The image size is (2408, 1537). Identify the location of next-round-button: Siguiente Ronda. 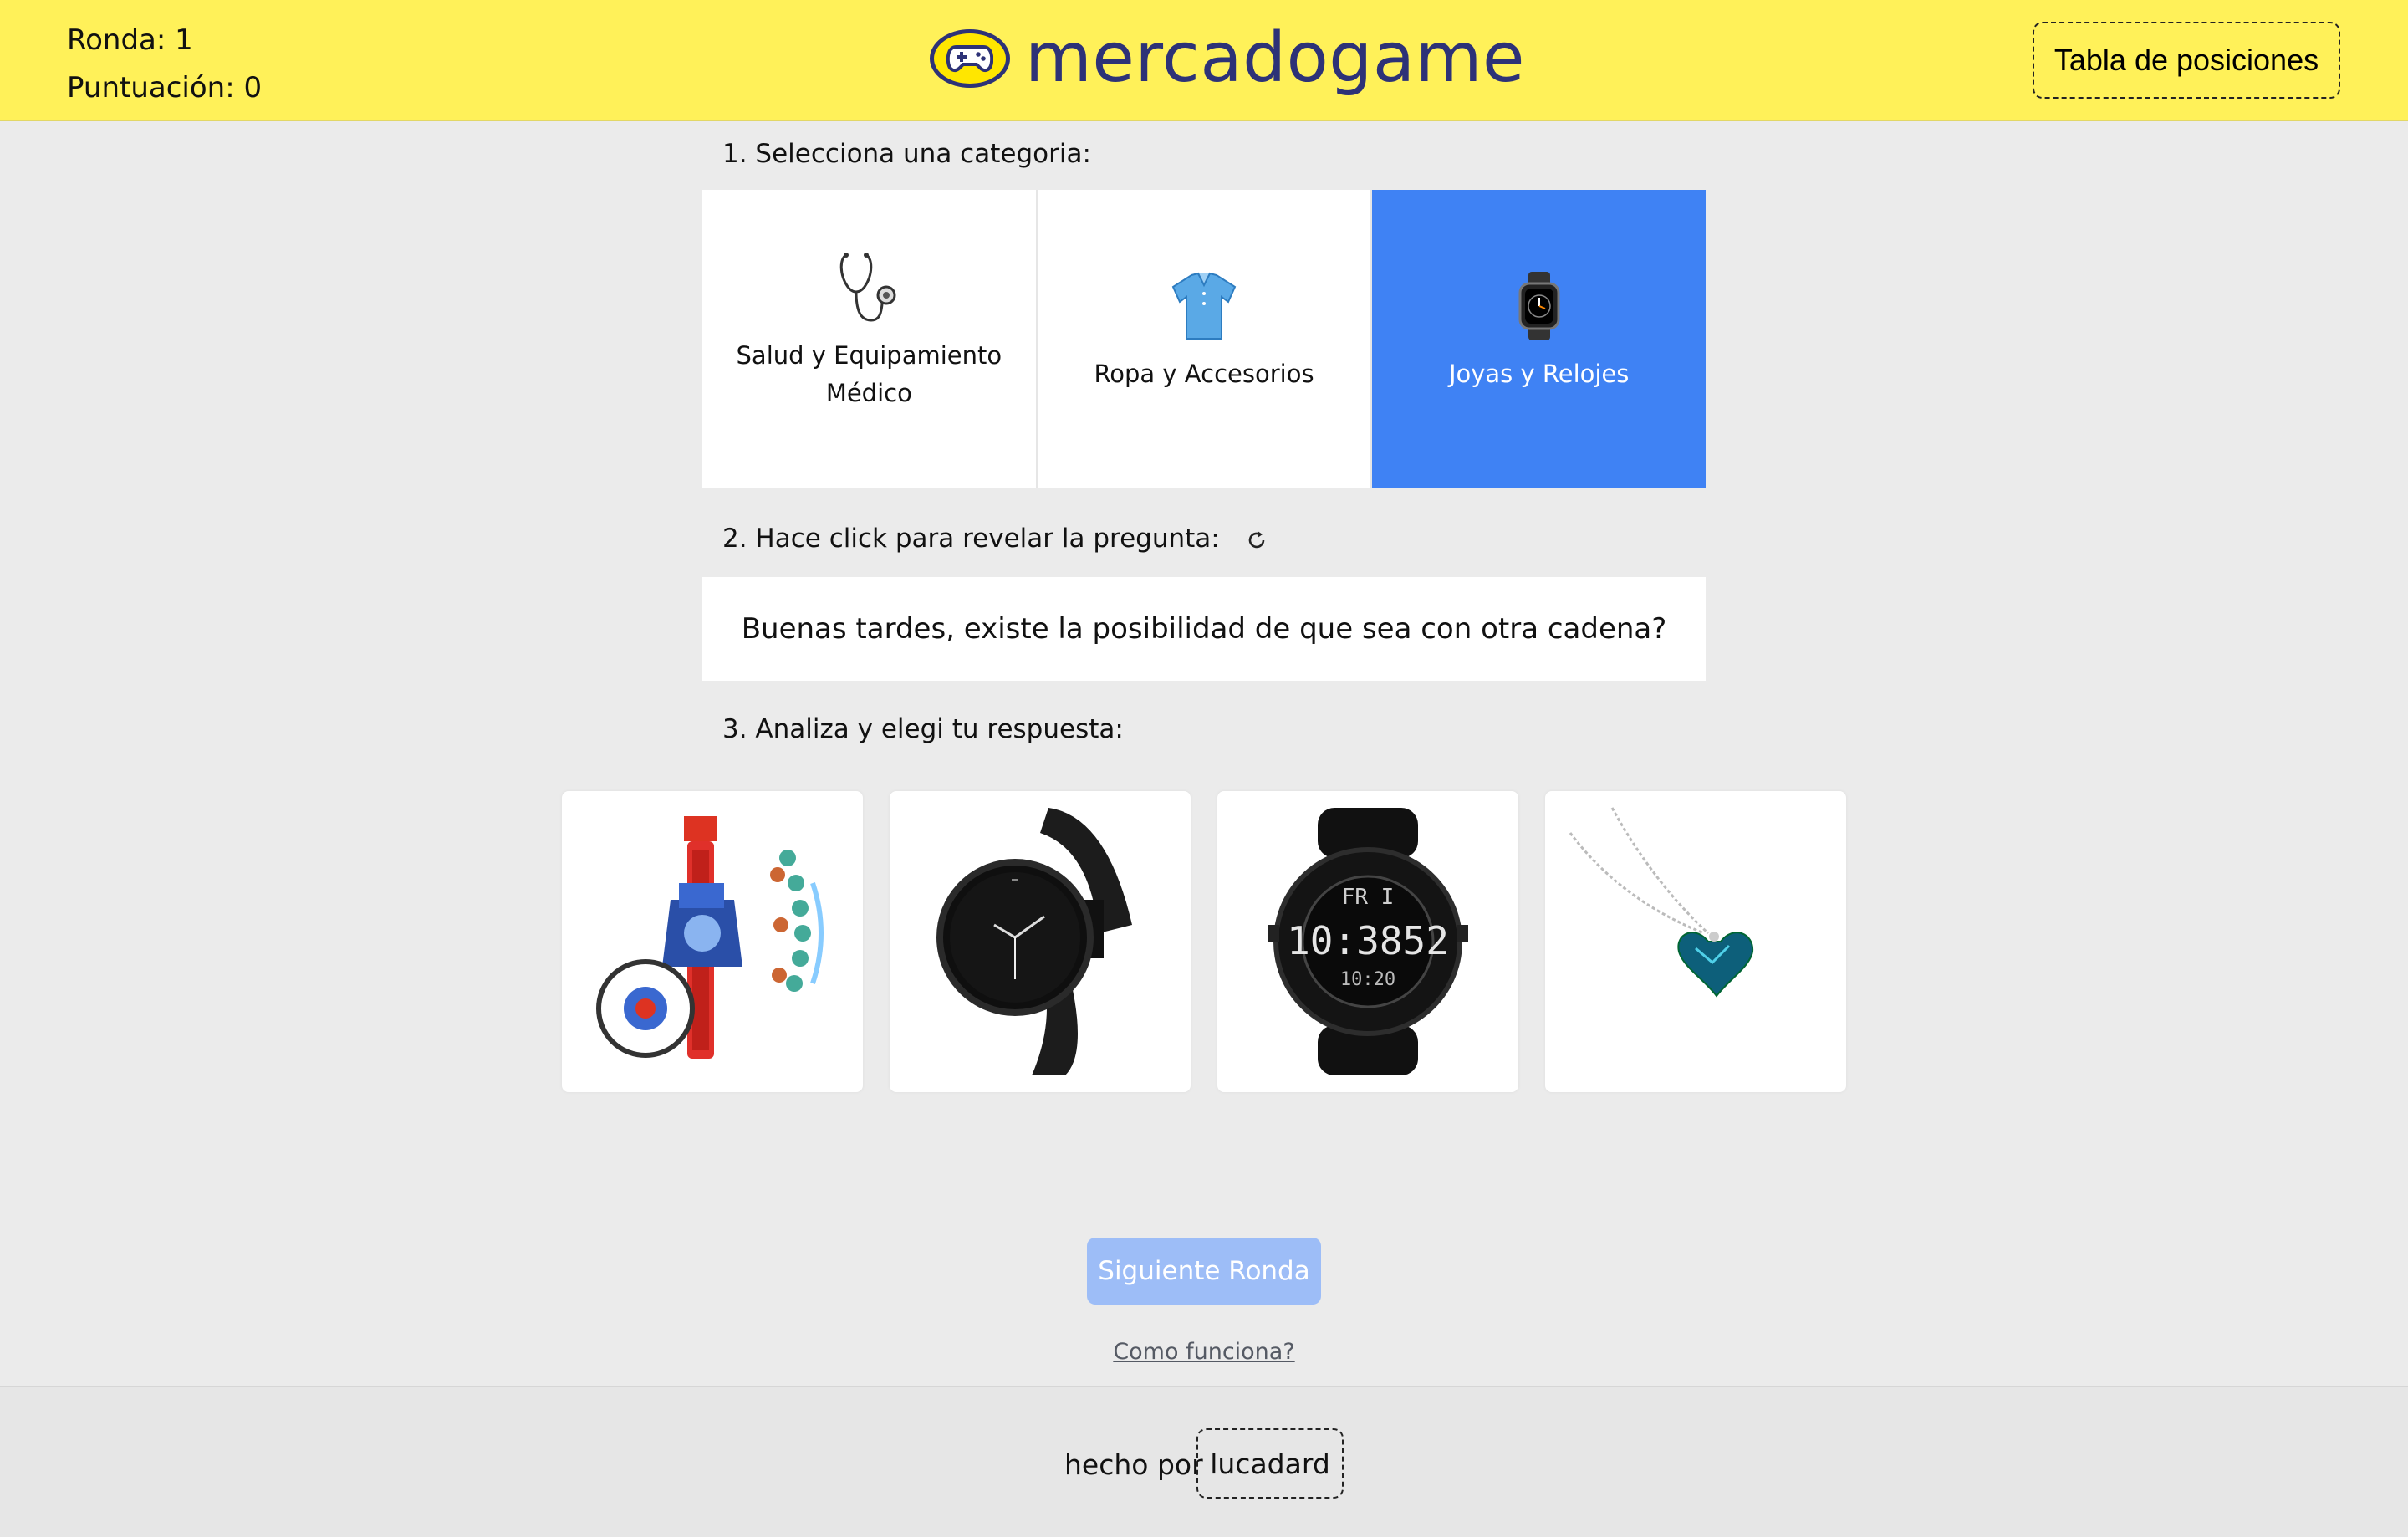
(1204, 1271).